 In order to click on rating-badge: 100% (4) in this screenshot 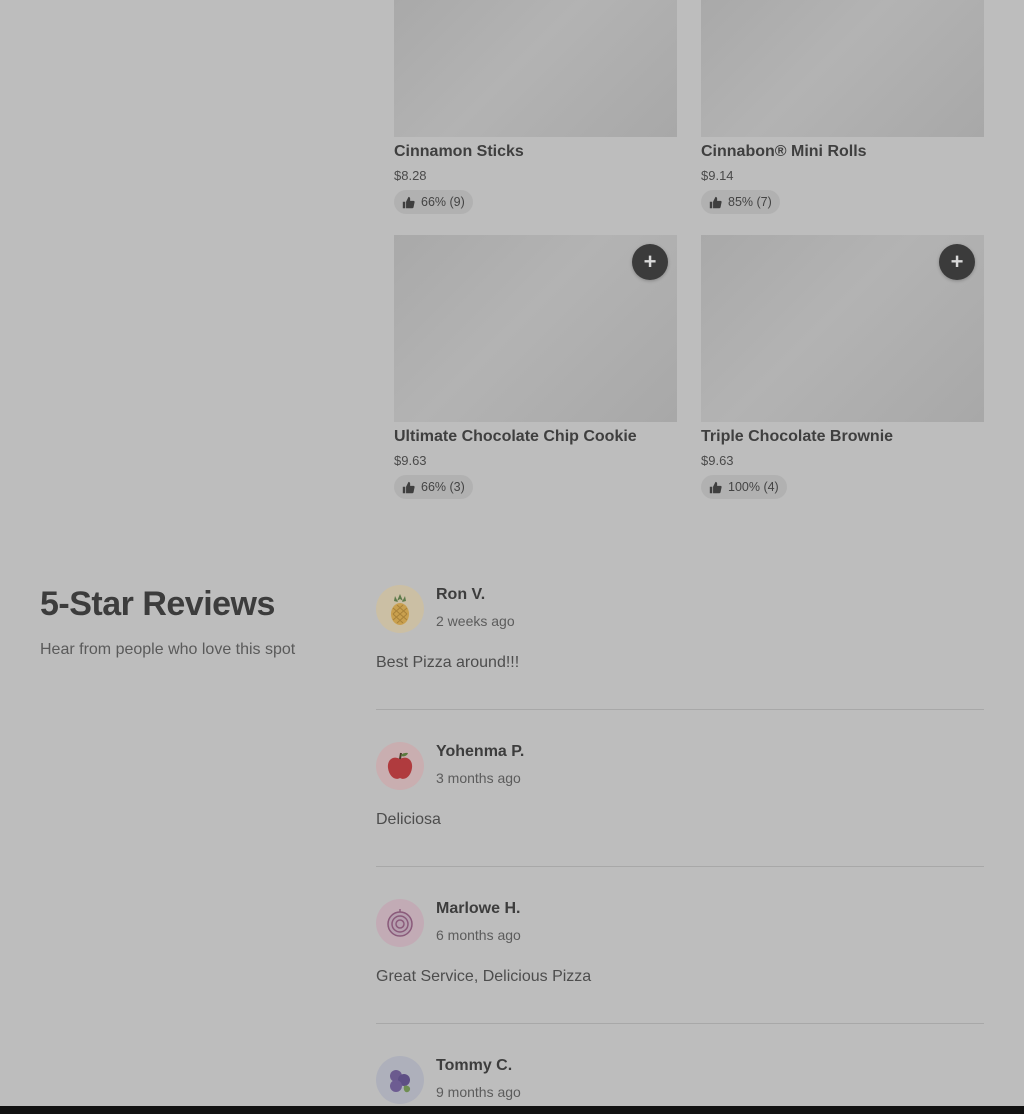, I will do `click(744, 487)`.